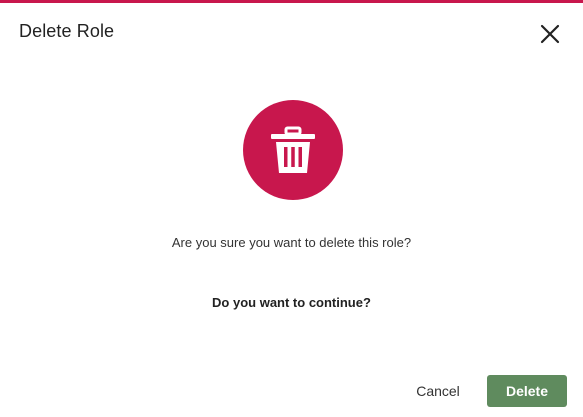 This screenshot has width=583, height=417. I want to click on delete-button: Delete, so click(527, 391).